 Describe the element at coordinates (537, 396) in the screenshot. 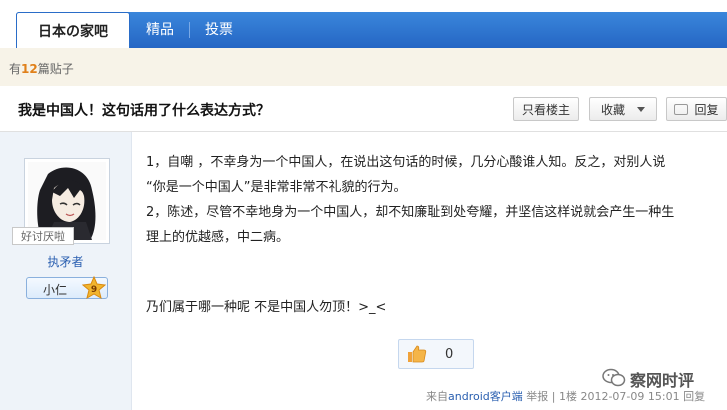

I see `report-link: 举报` at that location.